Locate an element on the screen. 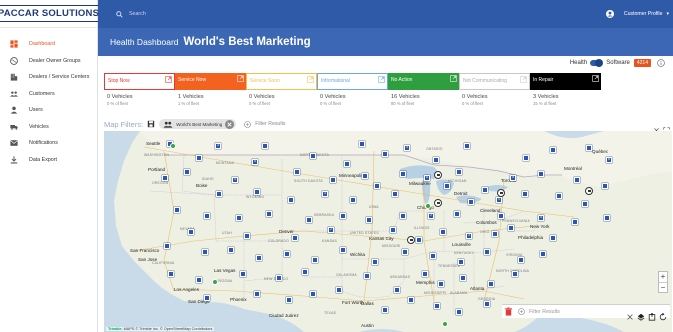 This screenshot has height=332, width=673. fullscreen-icon is located at coordinates (666, 127).